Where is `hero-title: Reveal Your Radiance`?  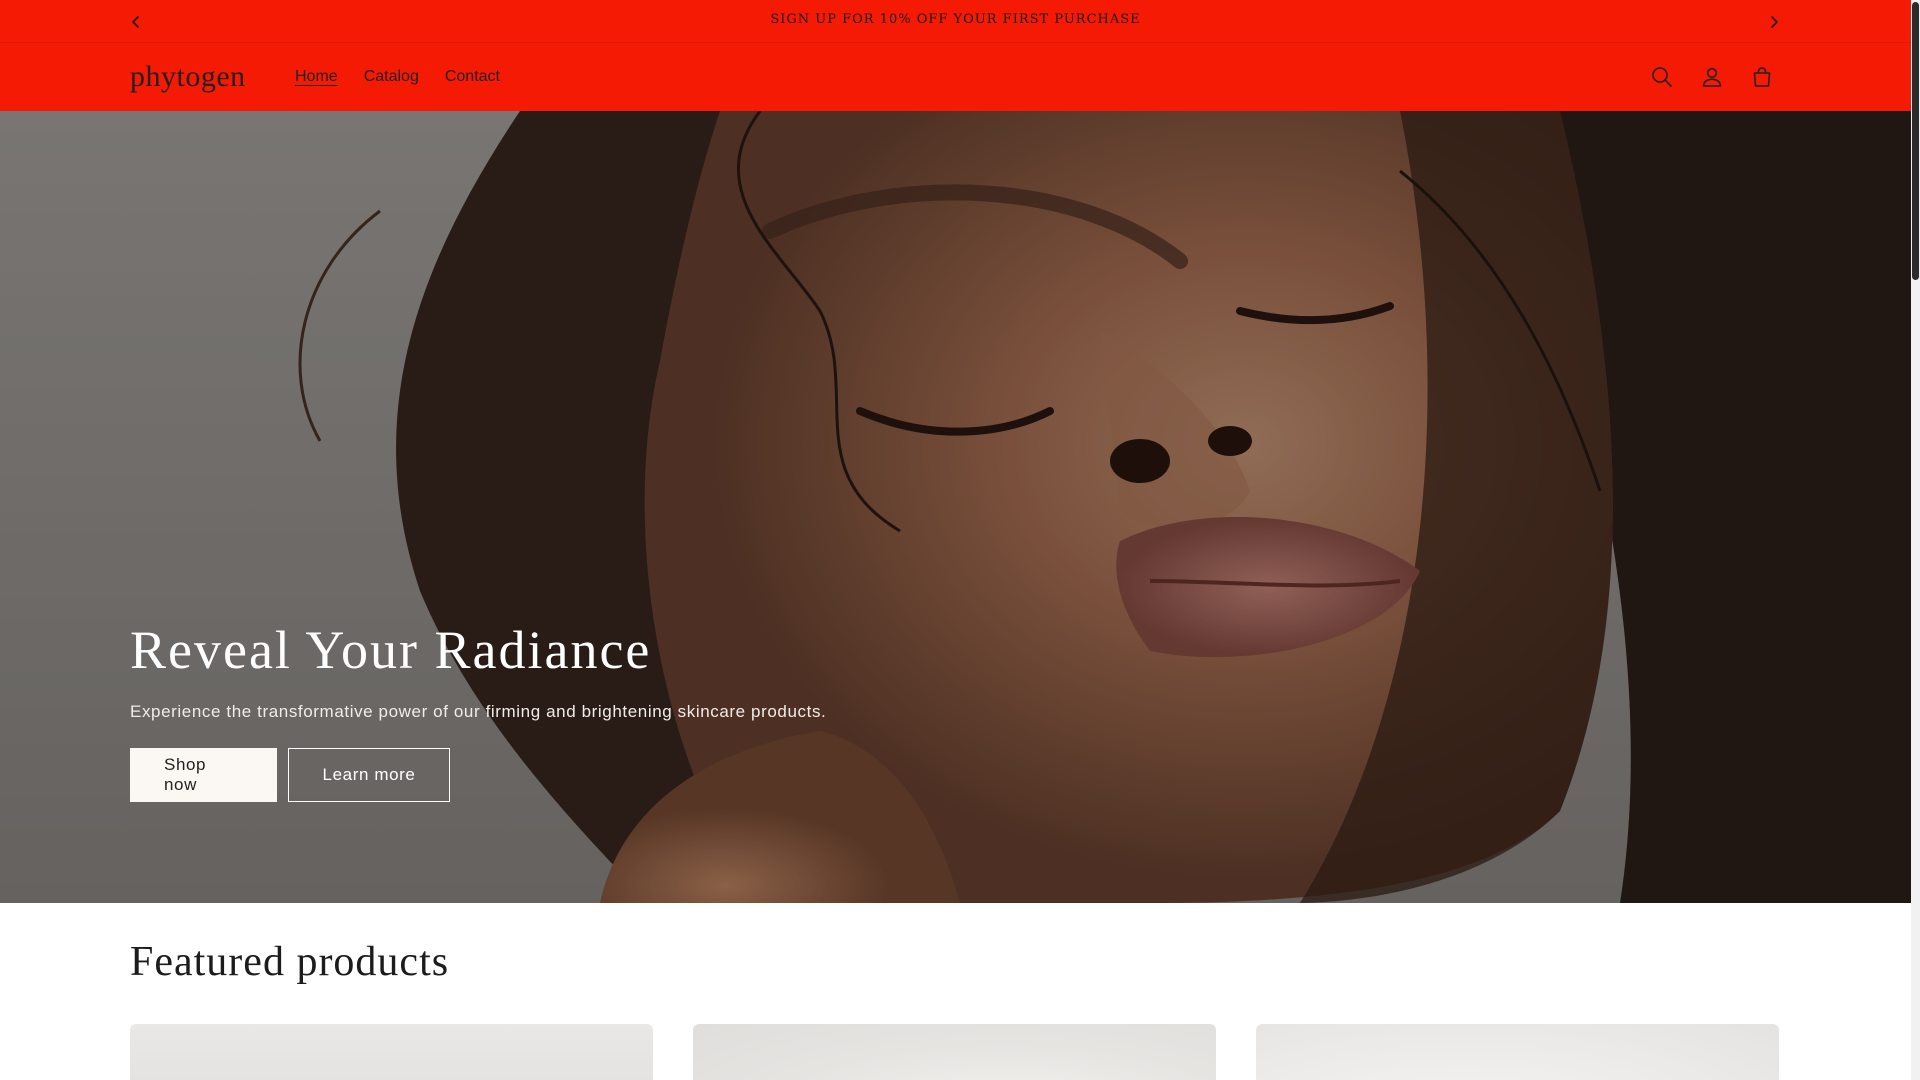
hero-title: Reveal Your Radiance is located at coordinates (391, 650).